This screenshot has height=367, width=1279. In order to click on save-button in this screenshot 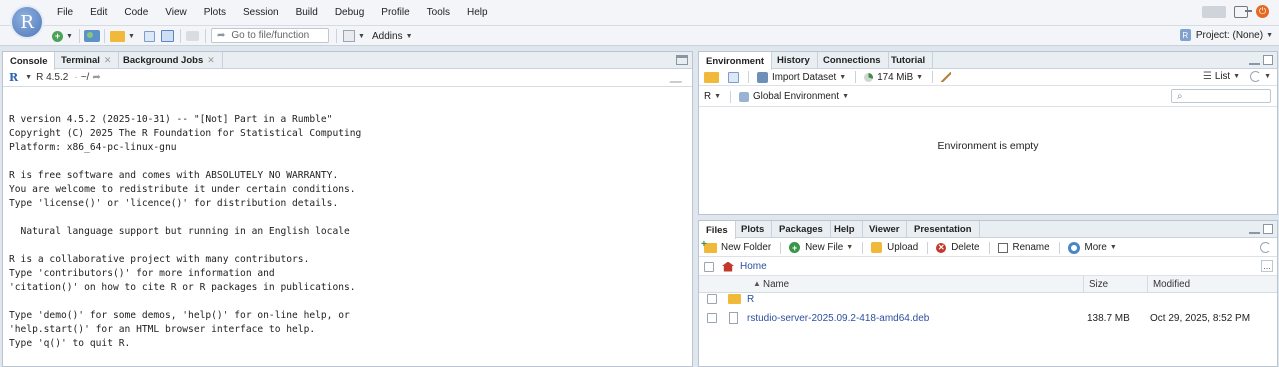, I will do `click(149, 36)`.